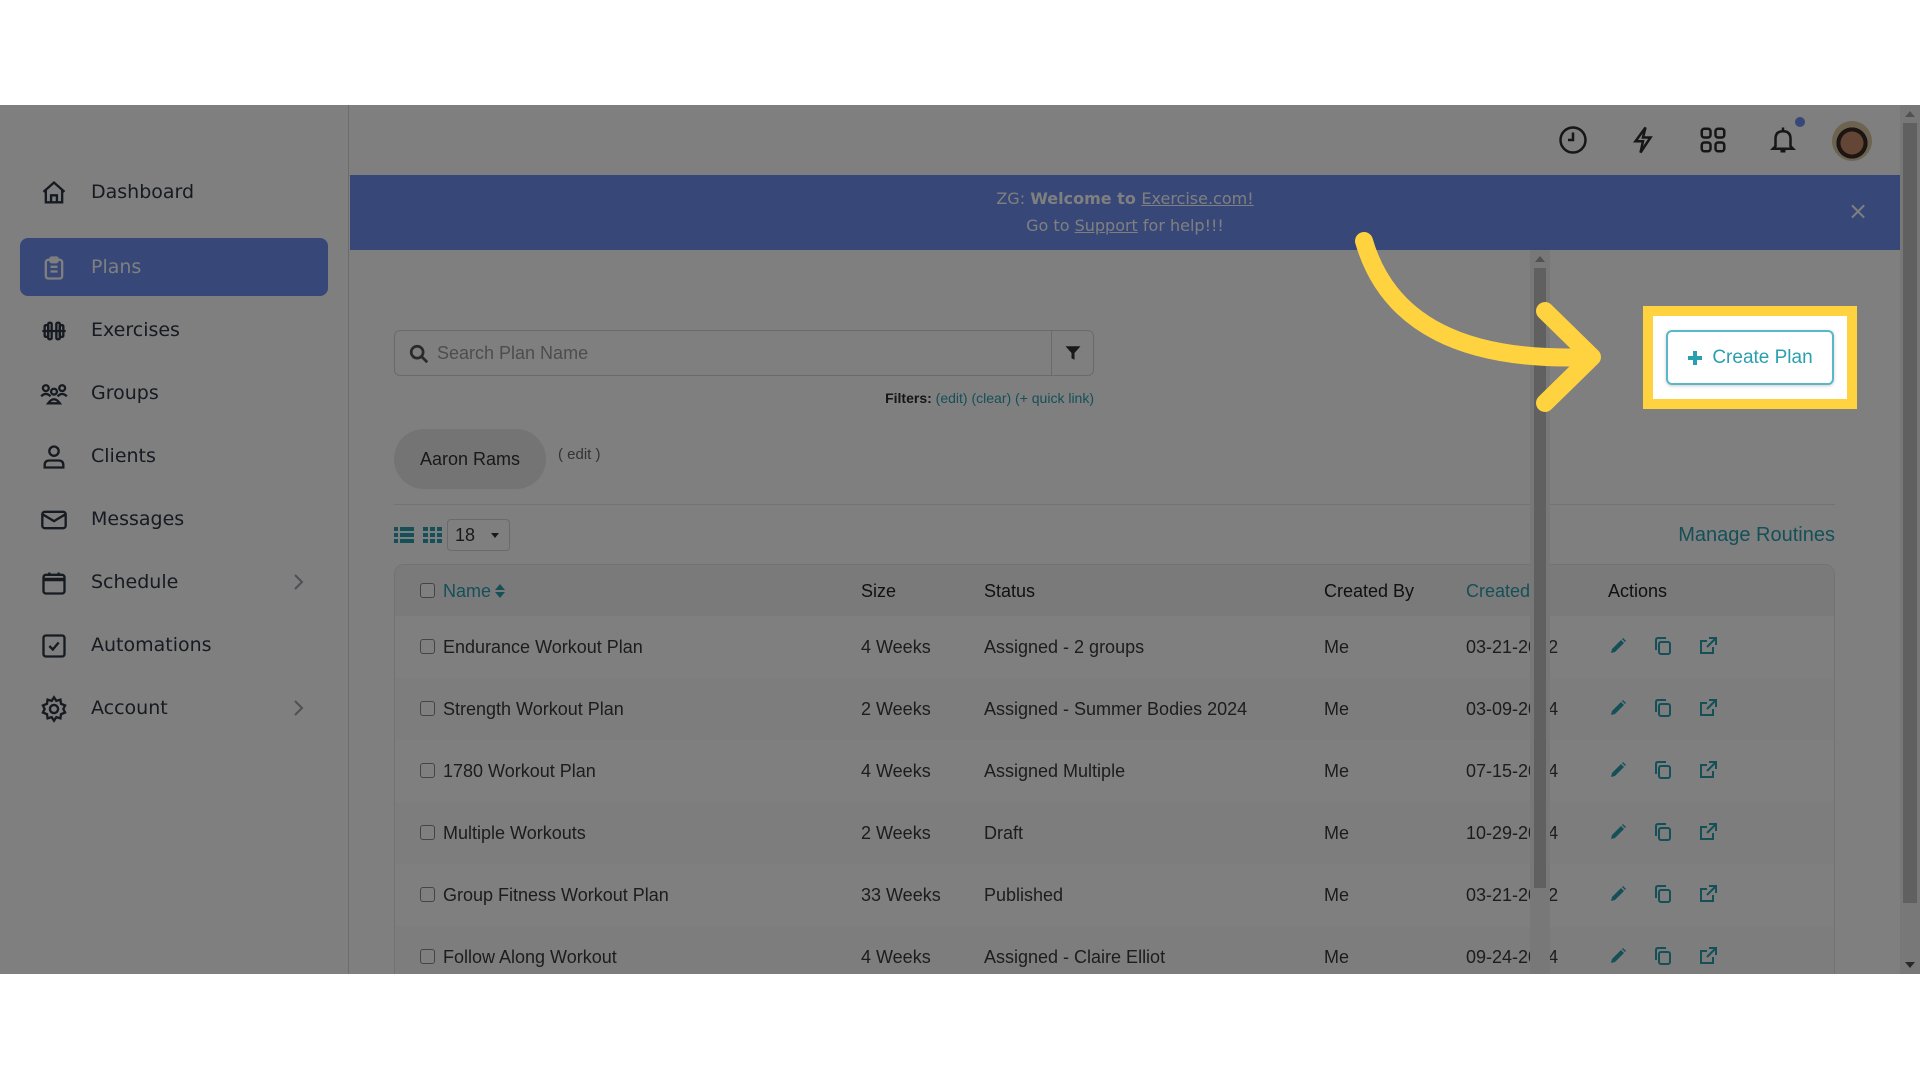 Image resolution: width=1920 pixels, height=1080 pixels. I want to click on bell-icon, so click(1783, 140).